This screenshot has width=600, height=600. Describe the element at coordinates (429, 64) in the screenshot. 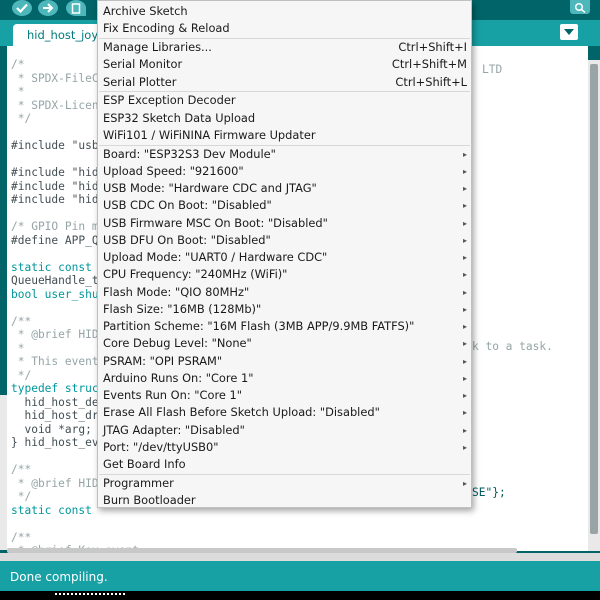

I see `menu-item-shortcut: Ctrl+Shift+M` at that location.